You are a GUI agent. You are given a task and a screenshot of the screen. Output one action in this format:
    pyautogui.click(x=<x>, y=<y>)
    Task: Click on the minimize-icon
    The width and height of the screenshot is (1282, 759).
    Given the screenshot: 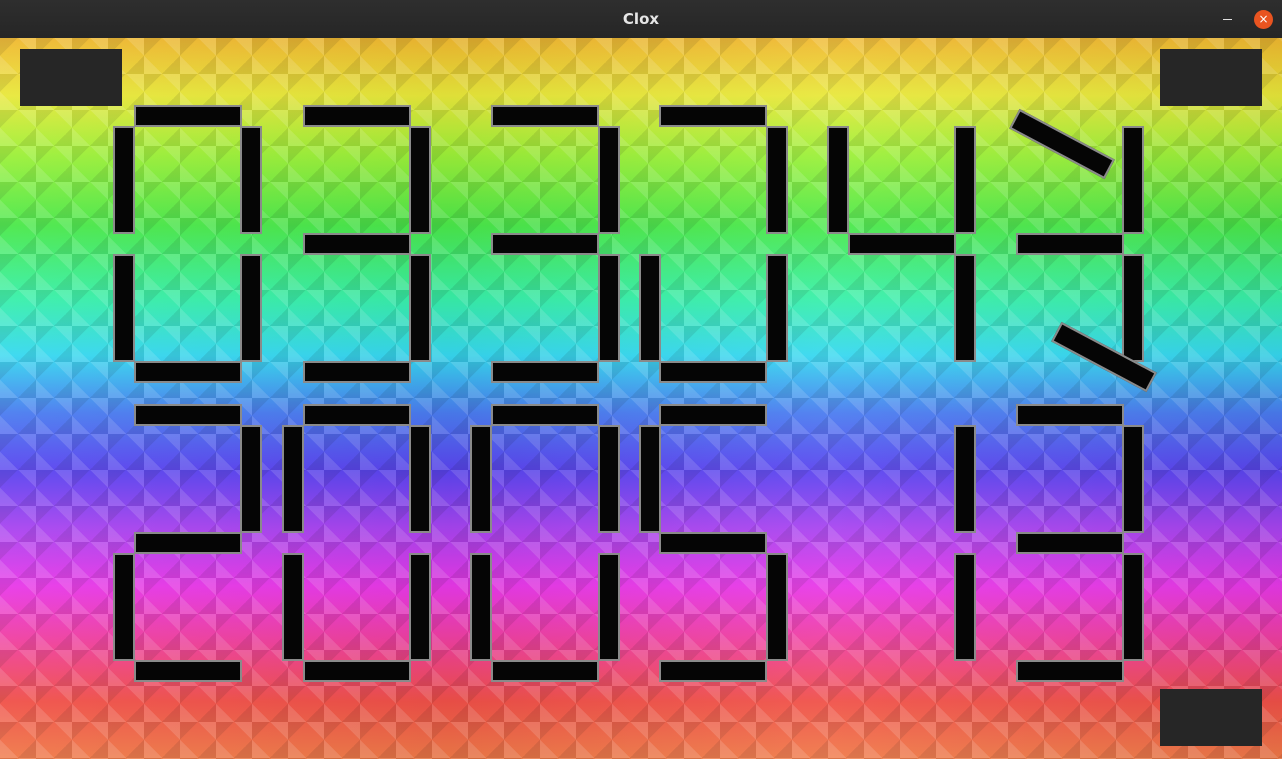 What is the action you would take?
    pyautogui.click(x=1227, y=19)
    